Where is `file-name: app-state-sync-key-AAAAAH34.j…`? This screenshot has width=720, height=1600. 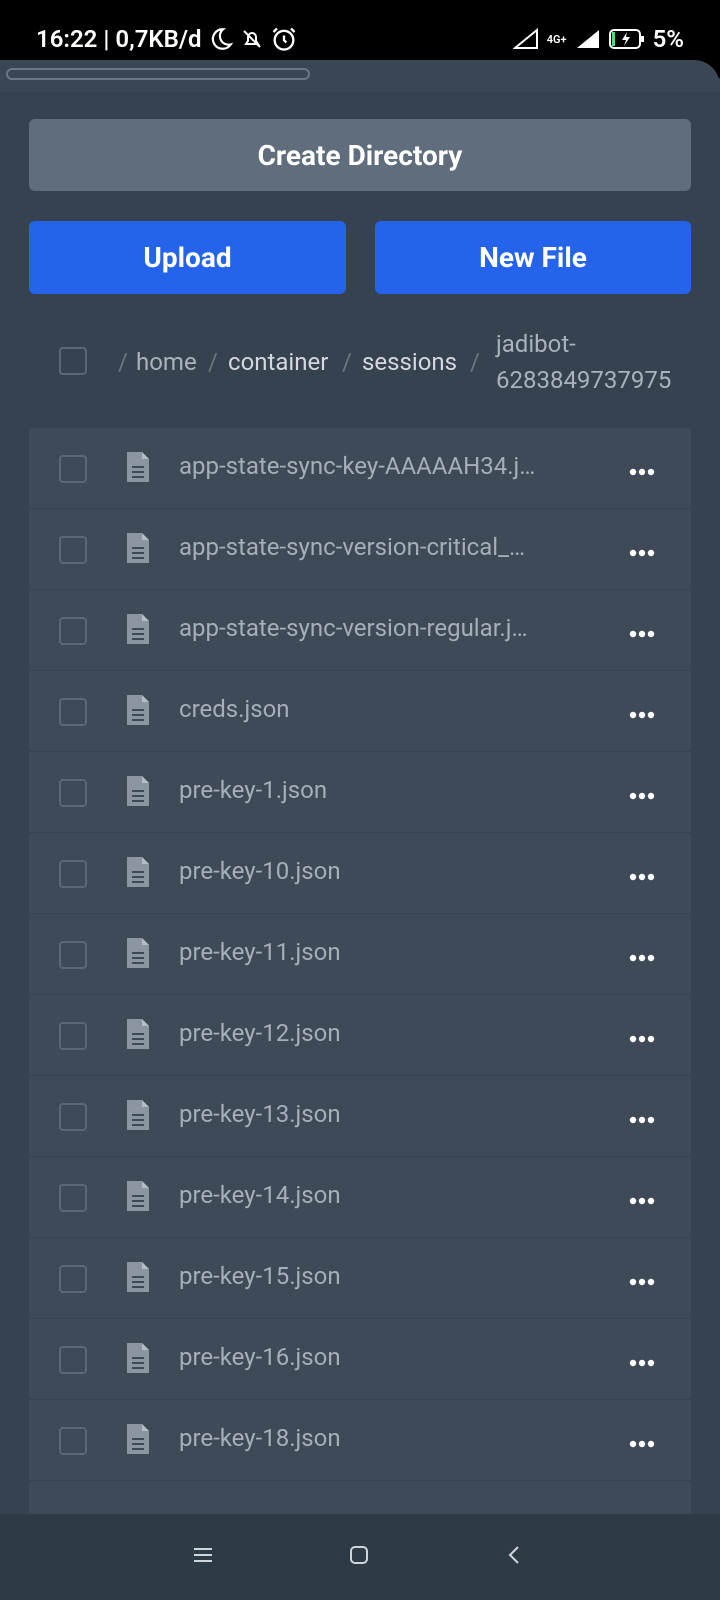 file-name: app-state-sync-key-AAAAAH34.j… is located at coordinates (384, 466).